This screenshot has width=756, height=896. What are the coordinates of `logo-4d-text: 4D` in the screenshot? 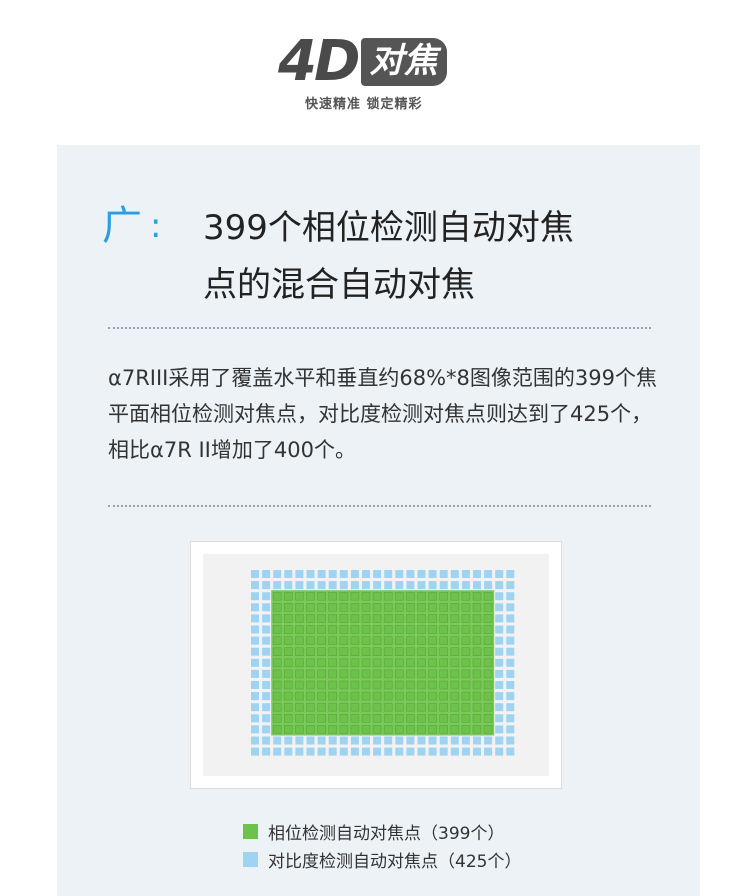 It's located at (319, 61).